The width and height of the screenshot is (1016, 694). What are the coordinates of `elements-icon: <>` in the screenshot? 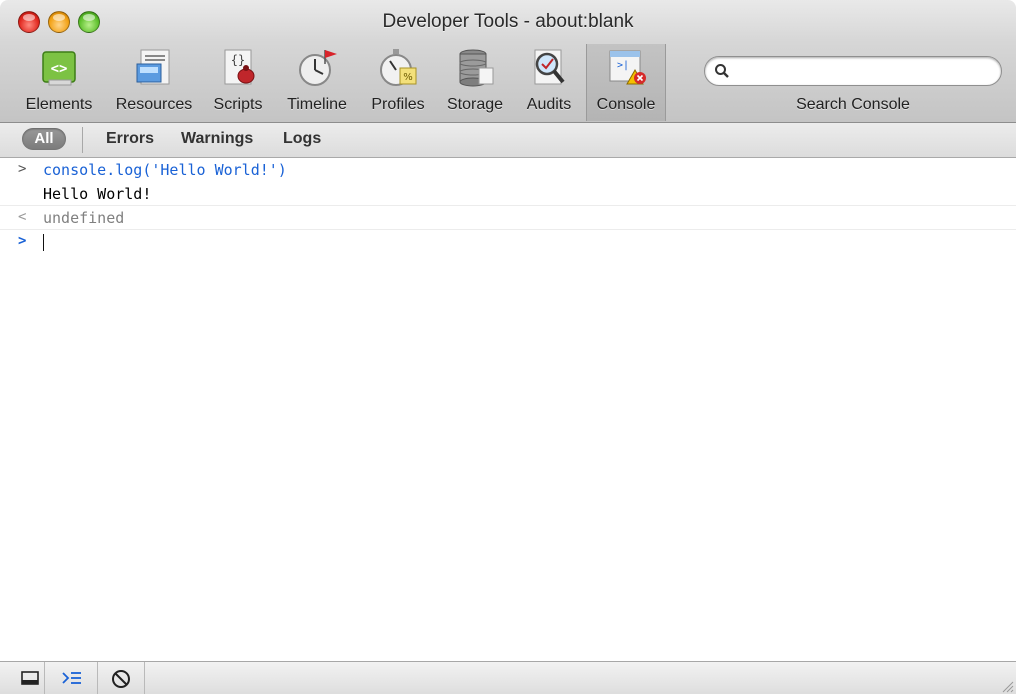 It's located at (59, 68).